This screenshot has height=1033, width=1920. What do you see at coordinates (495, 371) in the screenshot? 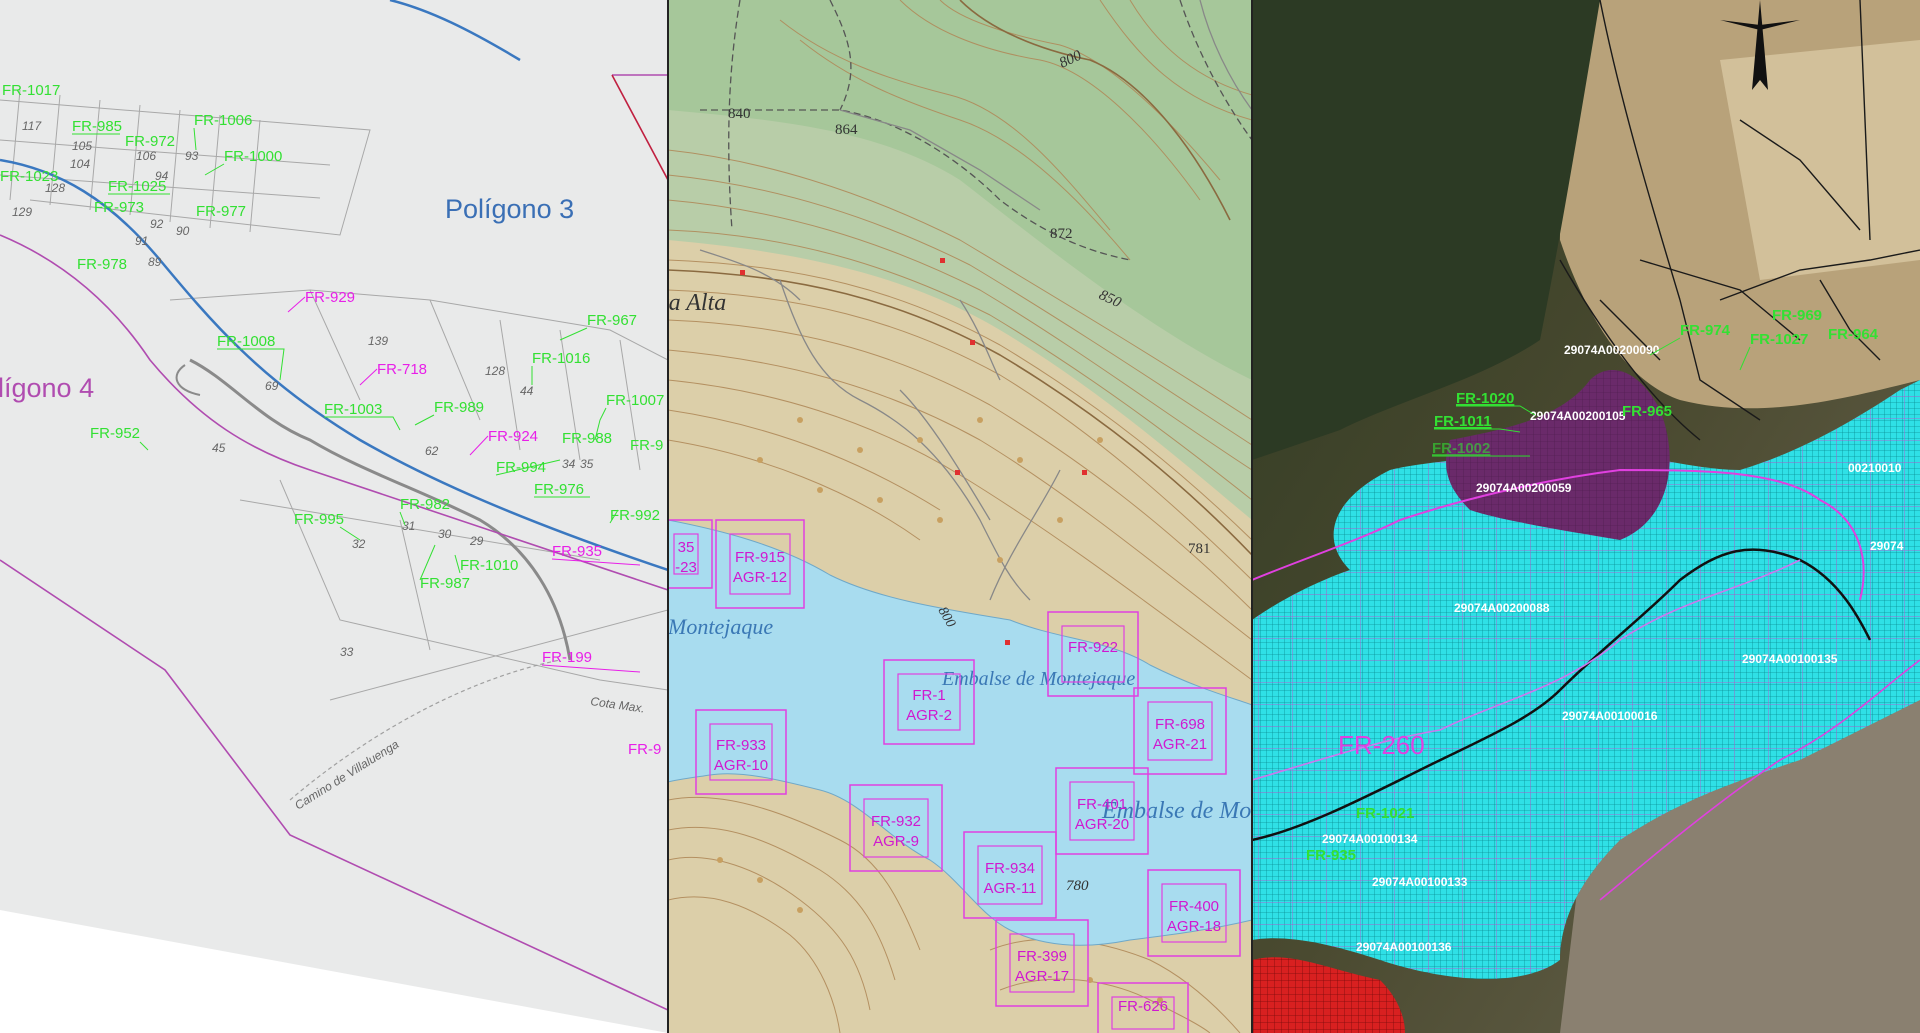
I see `svg-text: 128` at bounding box center [495, 371].